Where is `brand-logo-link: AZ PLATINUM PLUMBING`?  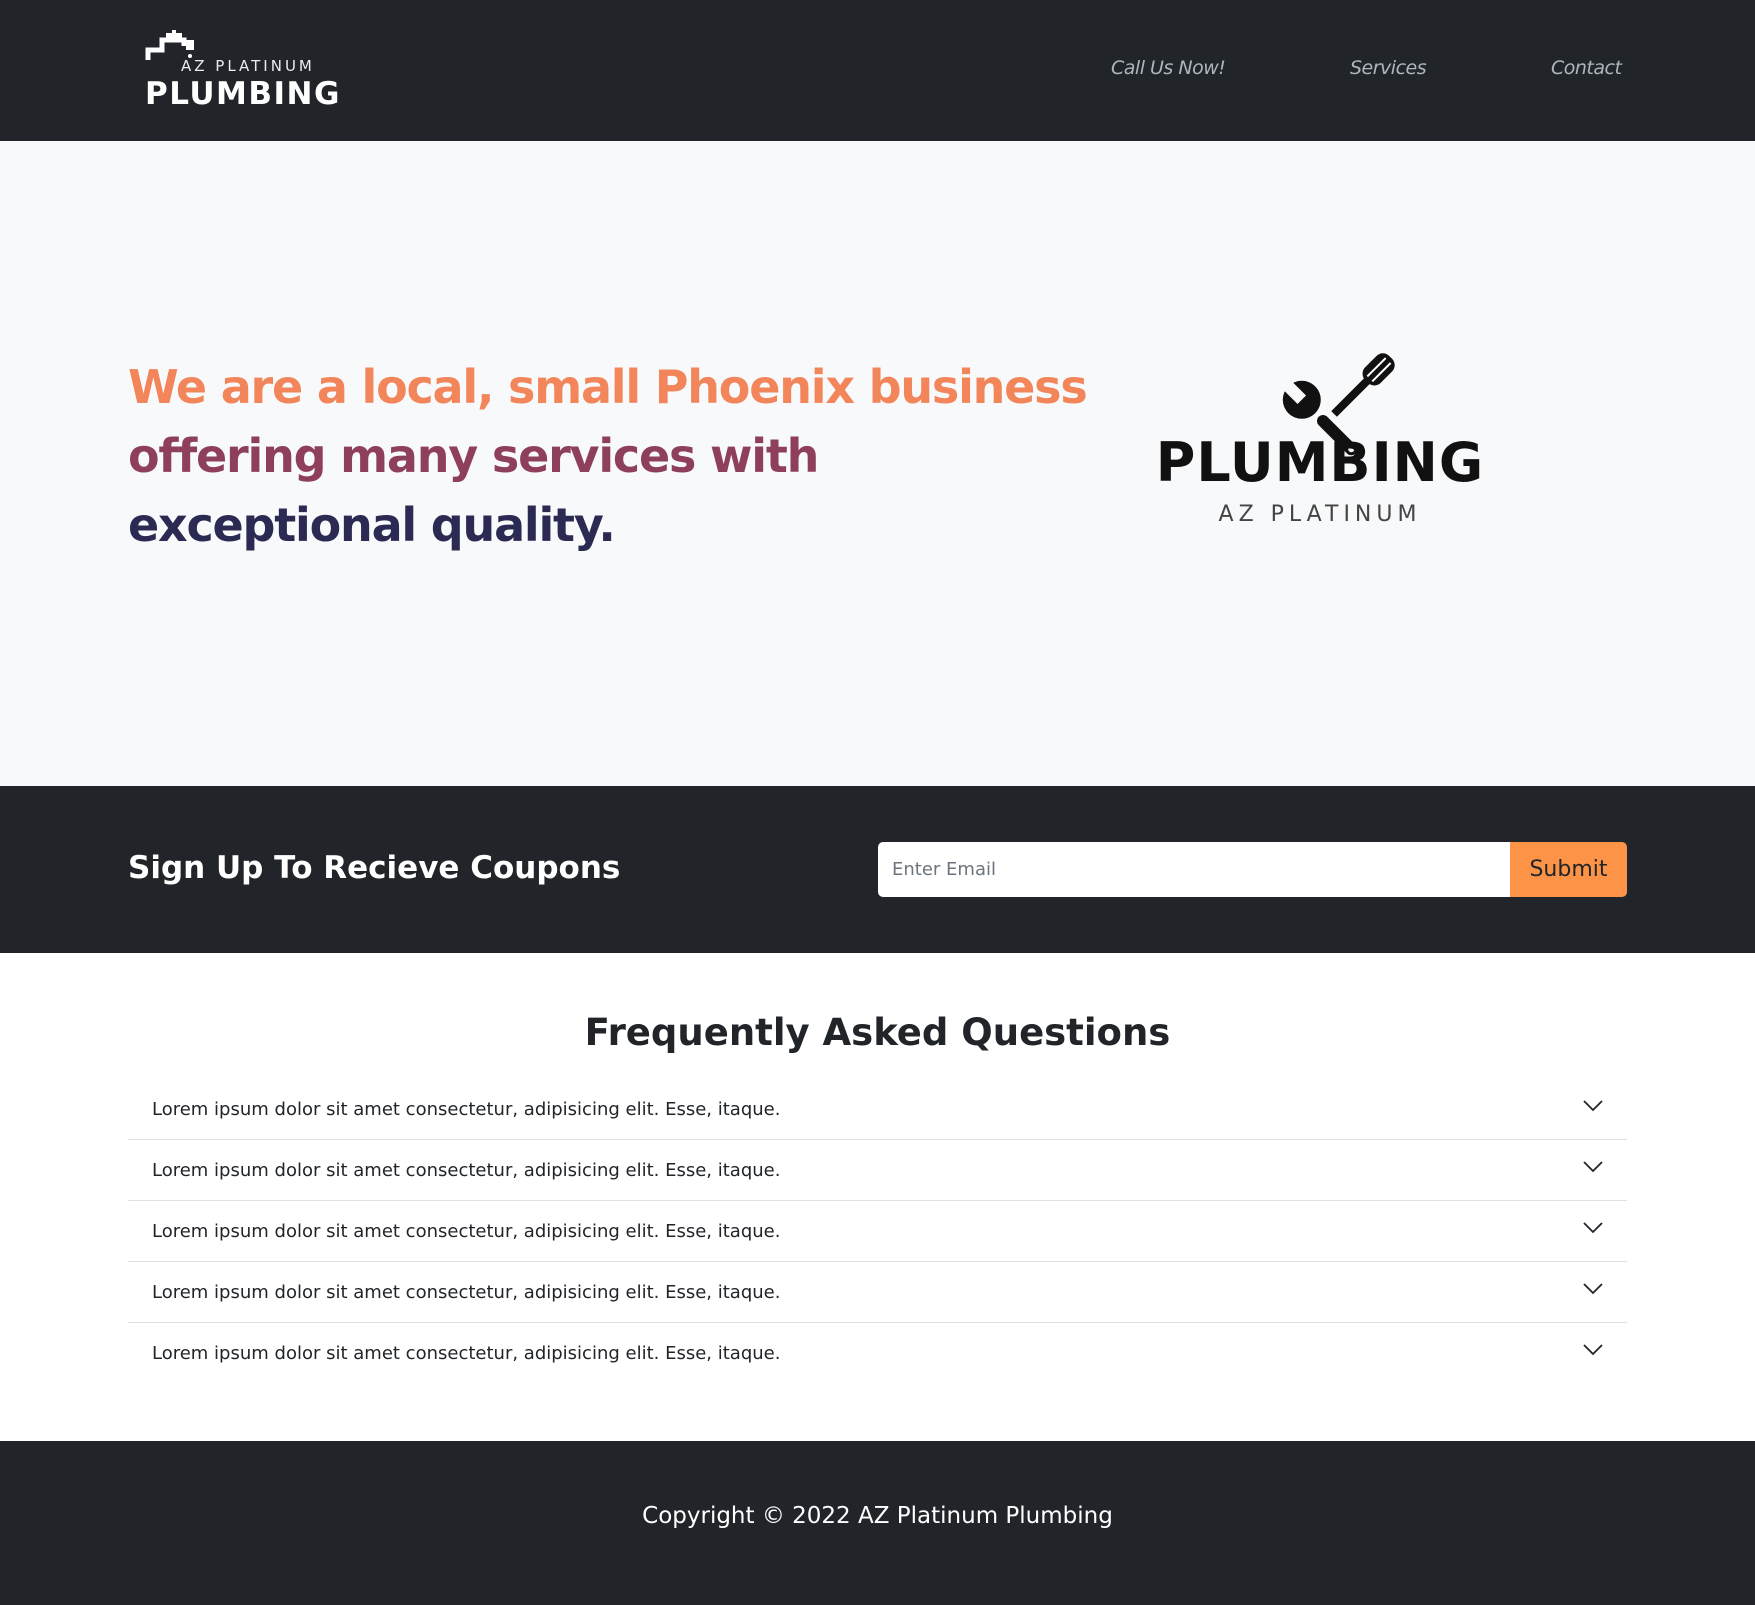
brand-logo-link: AZ PLATINUM PLUMBING is located at coordinates (244, 71).